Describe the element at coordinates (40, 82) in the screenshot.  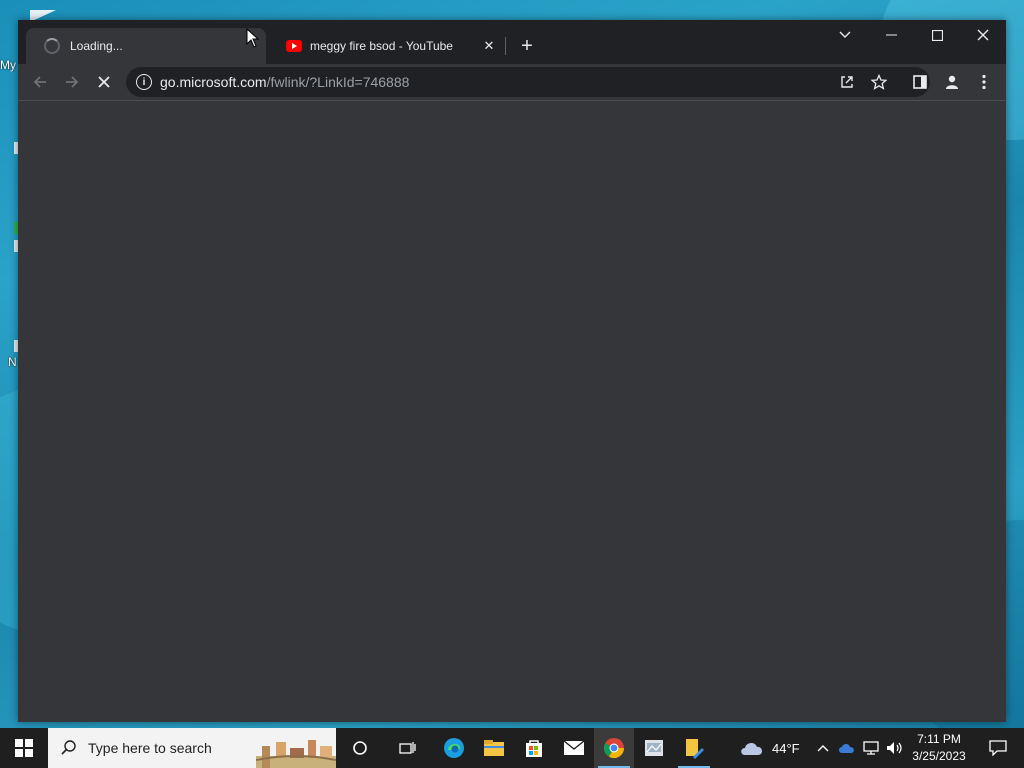
I see `back-button` at that location.